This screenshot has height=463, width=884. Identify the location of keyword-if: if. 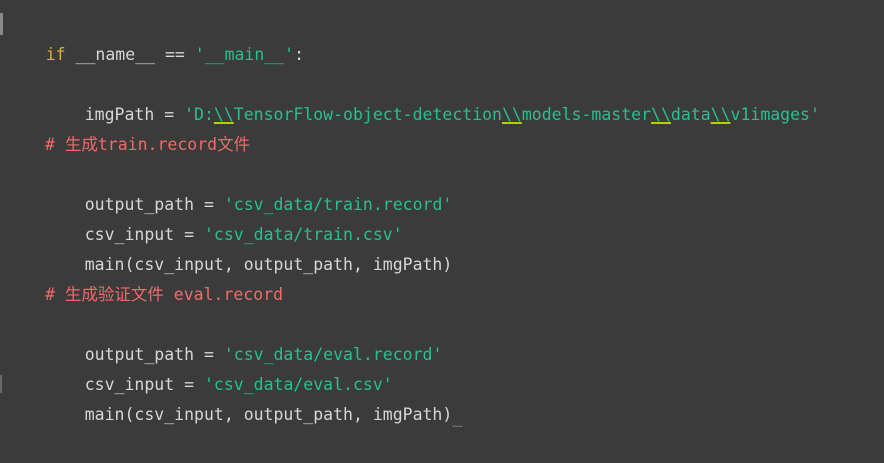
(55, 54).